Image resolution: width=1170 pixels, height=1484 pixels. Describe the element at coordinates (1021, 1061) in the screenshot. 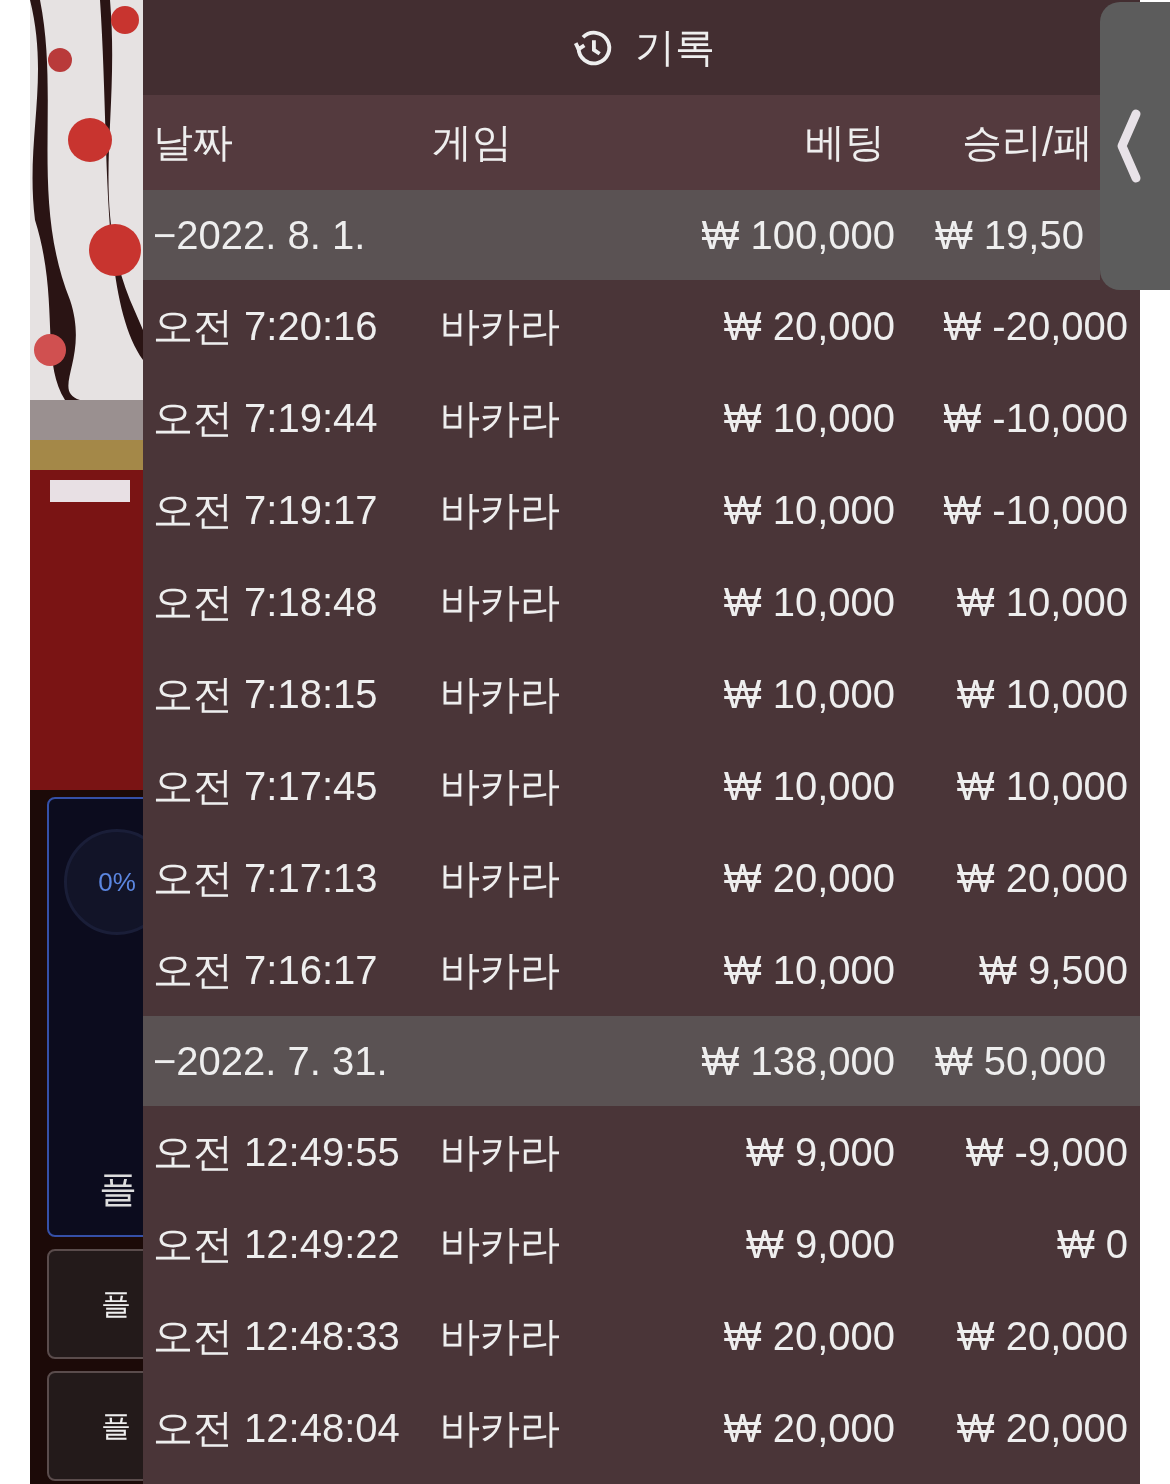

I see `group-result-total: ₩ 50,000` at that location.